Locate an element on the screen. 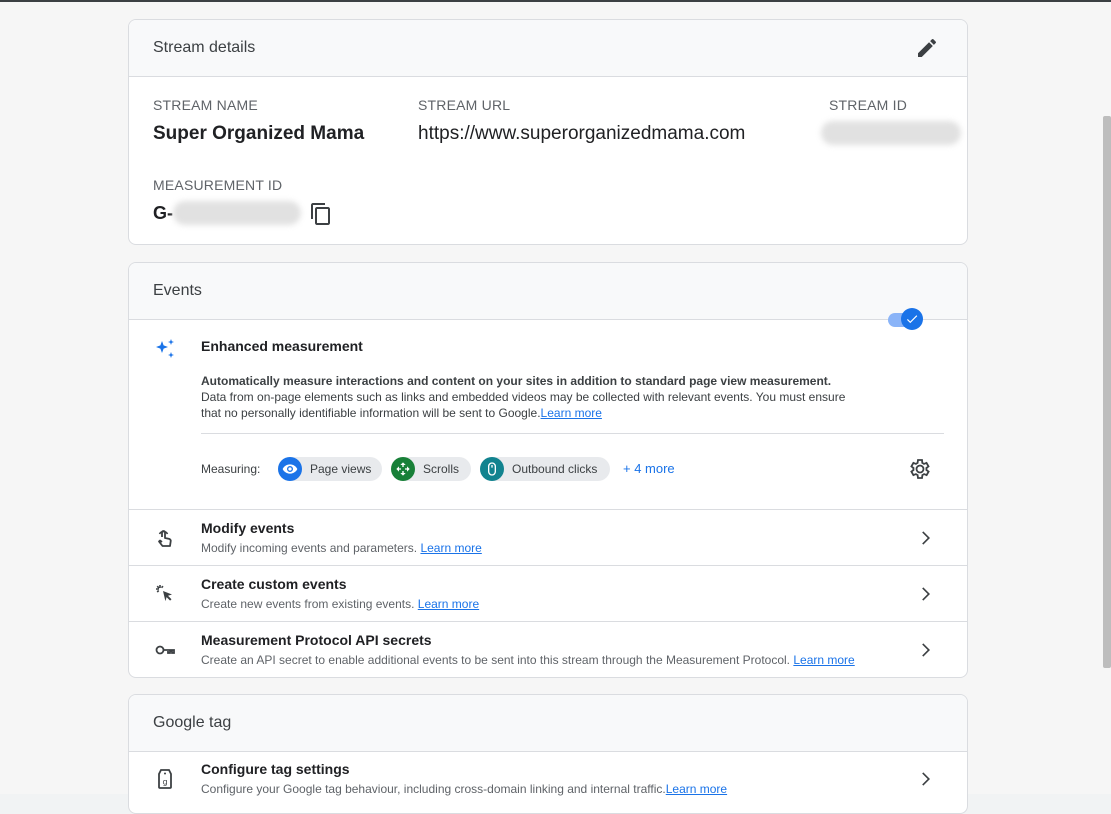  chip-outbound-clicks: Outbound clicks is located at coordinates (545, 469).